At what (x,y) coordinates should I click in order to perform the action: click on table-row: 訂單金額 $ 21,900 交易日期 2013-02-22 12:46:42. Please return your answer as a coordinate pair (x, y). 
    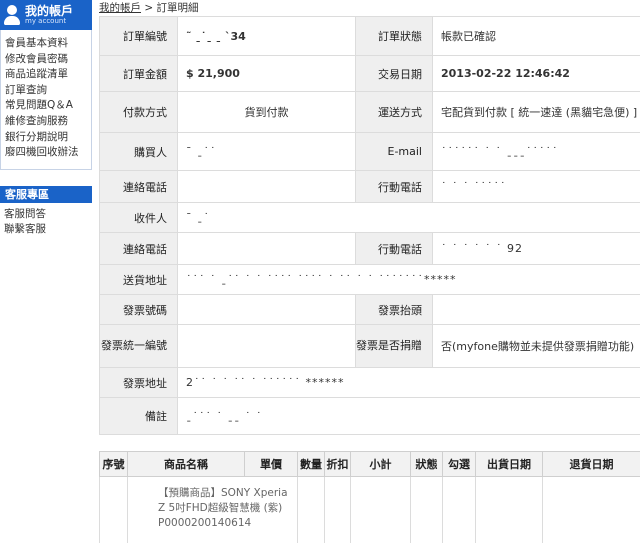
    Looking at the image, I should click on (369, 73).